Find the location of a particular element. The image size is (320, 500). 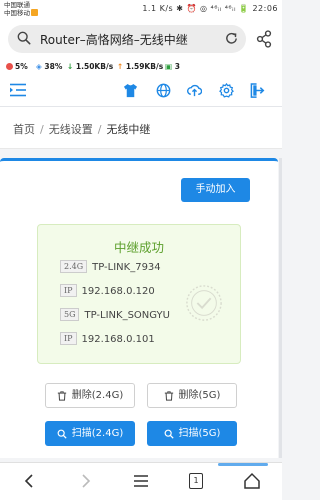

status-indicators: 1.1 K/s ✱ ⏰ ◎ ⁴⁶ᵢₗ ⁴⁶ᵢₗ 🔋 22:06 is located at coordinates (210, 8).